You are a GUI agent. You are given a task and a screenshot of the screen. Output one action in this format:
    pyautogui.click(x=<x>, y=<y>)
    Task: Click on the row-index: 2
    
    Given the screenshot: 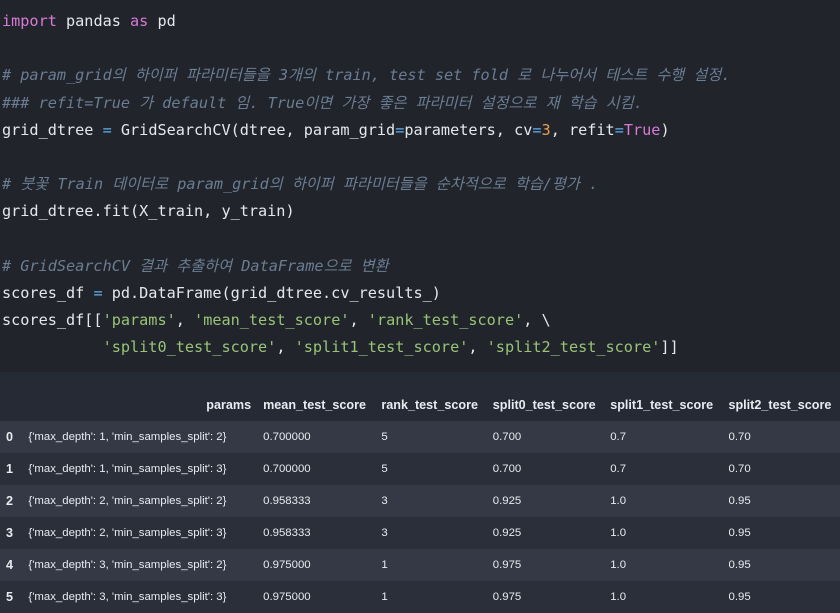 What is the action you would take?
    pyautogui.click(x=11, y=501)
    